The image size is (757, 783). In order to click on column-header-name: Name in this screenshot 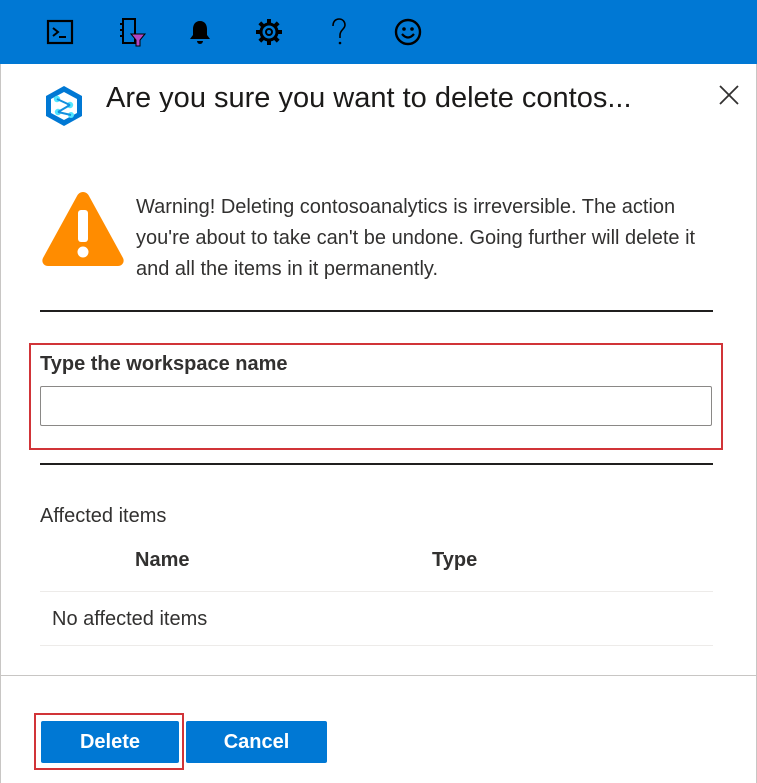, I will do `click(162, 560)`.